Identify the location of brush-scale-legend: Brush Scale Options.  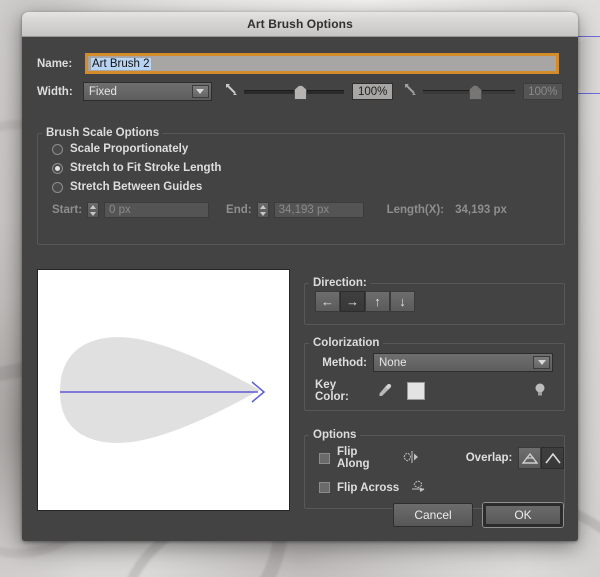
(103, 133).